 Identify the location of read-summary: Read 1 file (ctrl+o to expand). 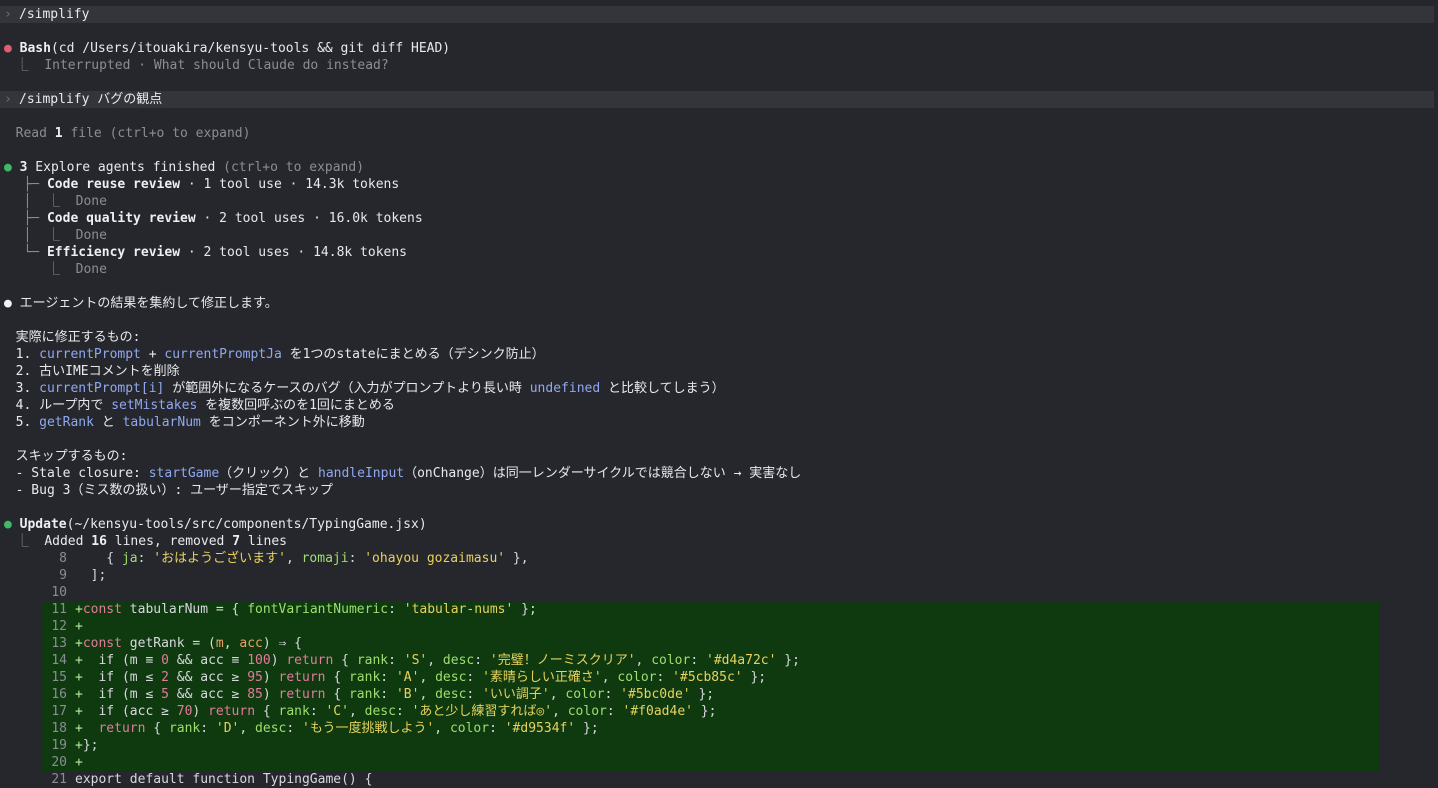
(719, 133).